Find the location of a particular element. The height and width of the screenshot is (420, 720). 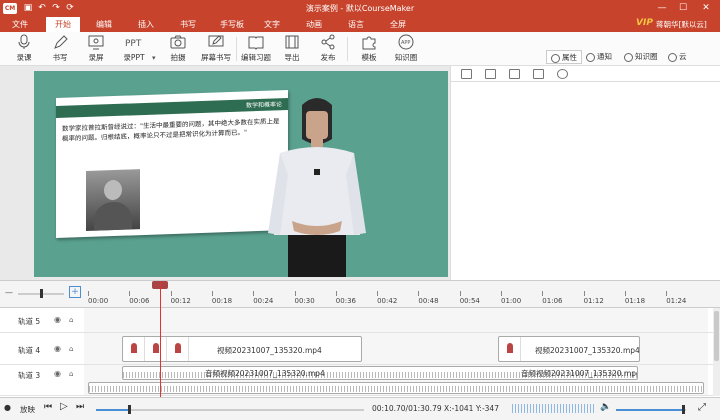

play-label: 放映 is located at coordinates (27, 409).